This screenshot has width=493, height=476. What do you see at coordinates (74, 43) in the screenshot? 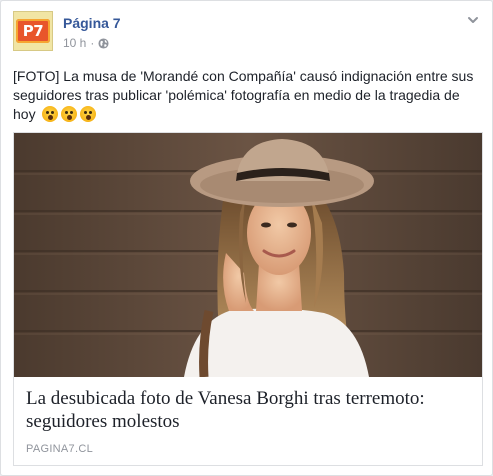
I see `post-timestamp: 10 h` at bounding box center [74, 43].